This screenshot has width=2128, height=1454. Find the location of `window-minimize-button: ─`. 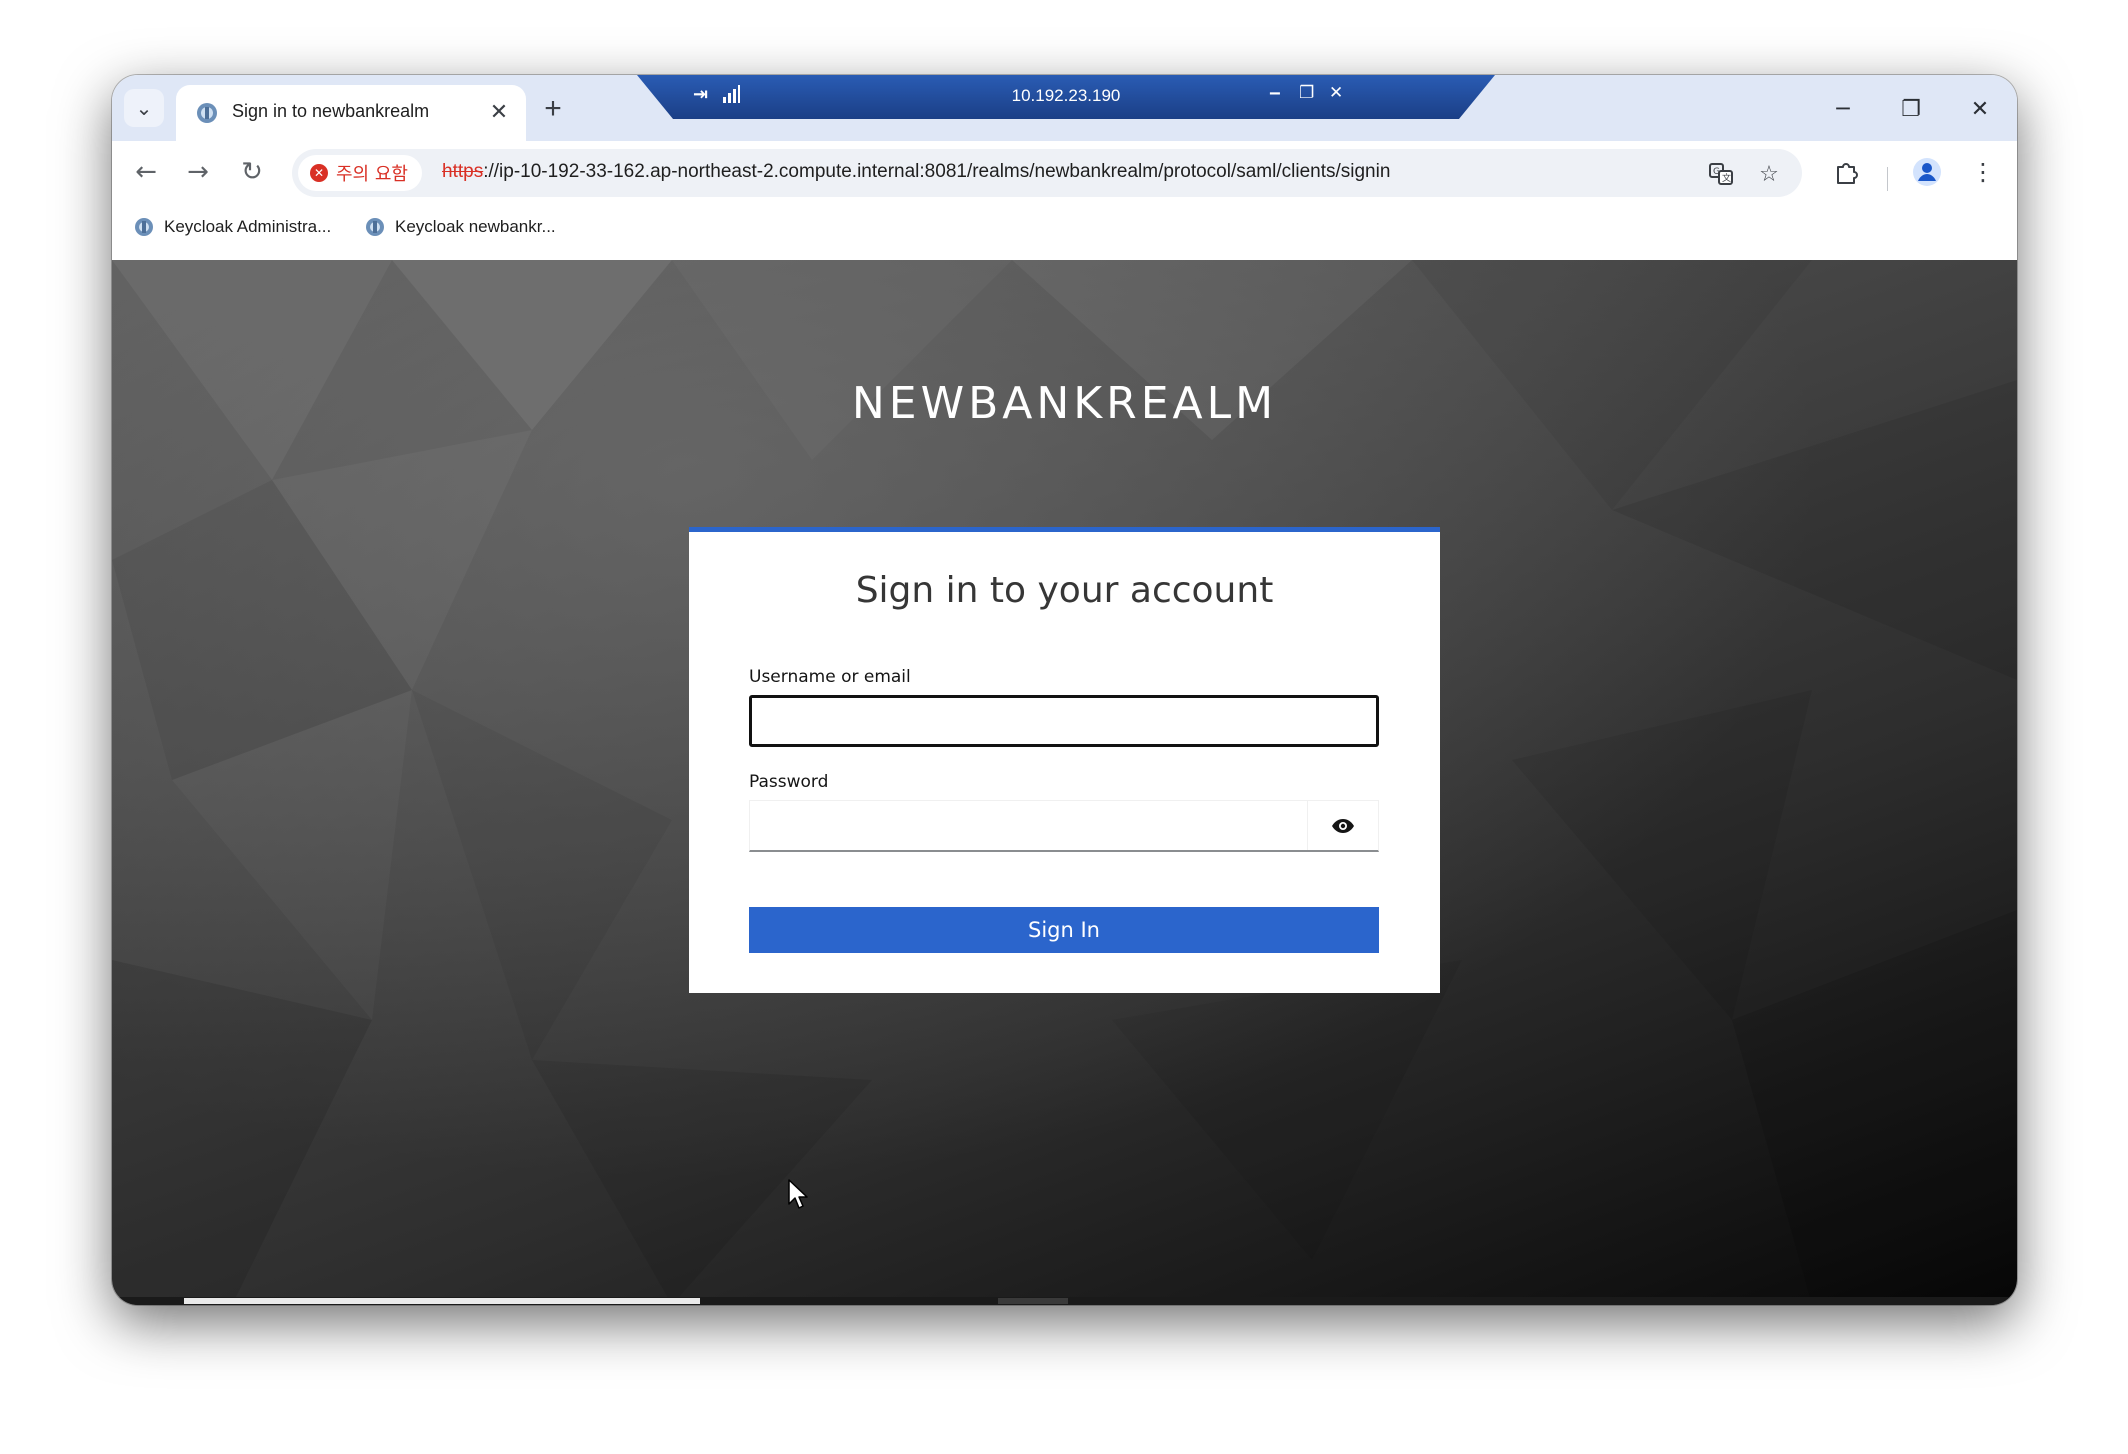

window-minimize-button: ─ is located at coordinates (1843, 109).